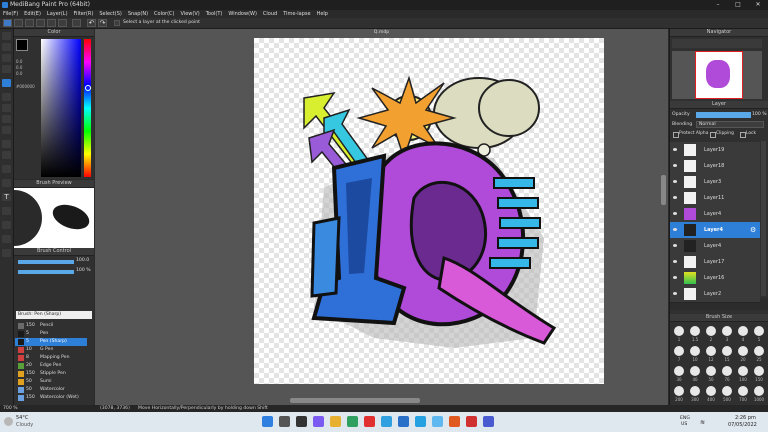 The image size is (768, 432). What do you see at coordinates (715, 294) in the screenshot?
I see `layer-row: Layer2` at bounding box center [715, 294].